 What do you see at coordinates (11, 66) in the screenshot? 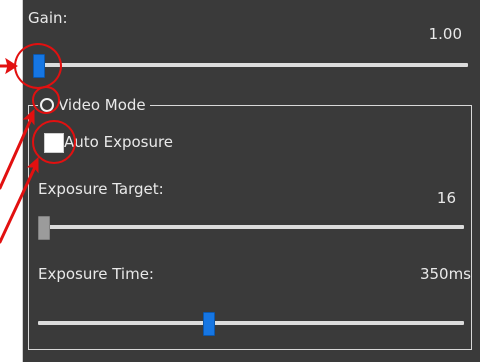
I see `gain-arrow-head-icon` at bounding box center [11, 66].